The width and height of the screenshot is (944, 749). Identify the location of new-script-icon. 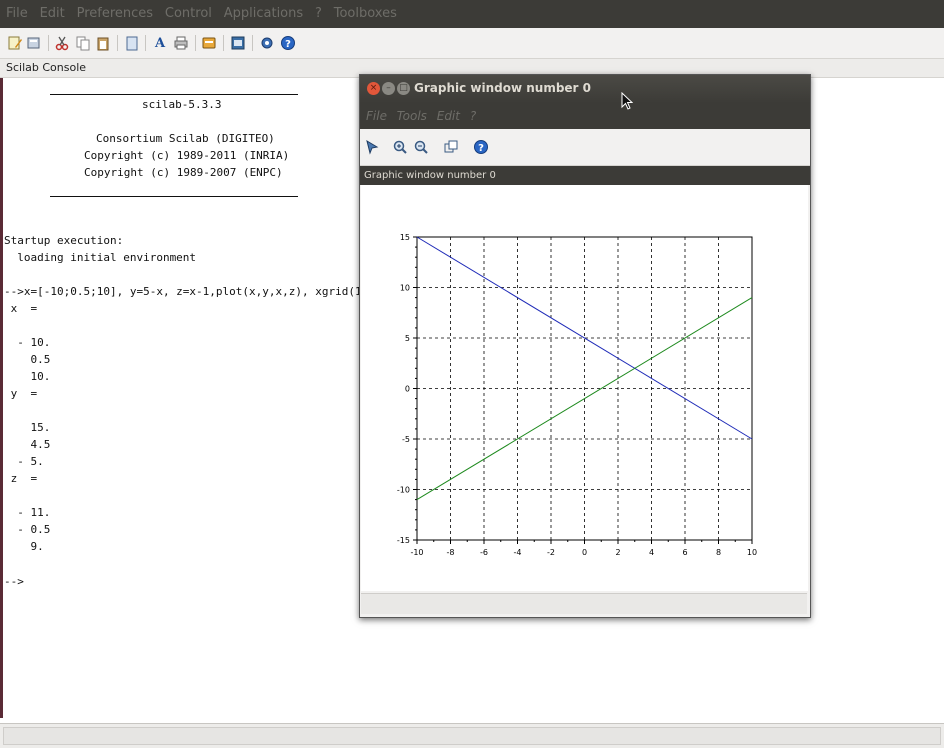
(15, 43).